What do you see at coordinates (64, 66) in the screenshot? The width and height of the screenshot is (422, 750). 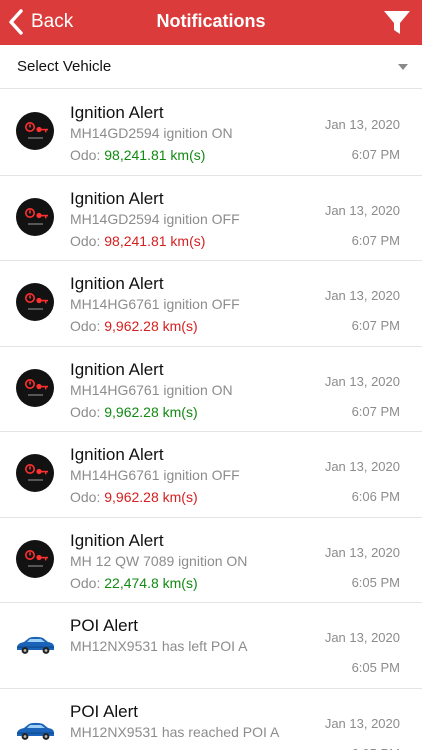 I see `select-vehicle-label: Select Vehicle` at bounding box center [64, 66].